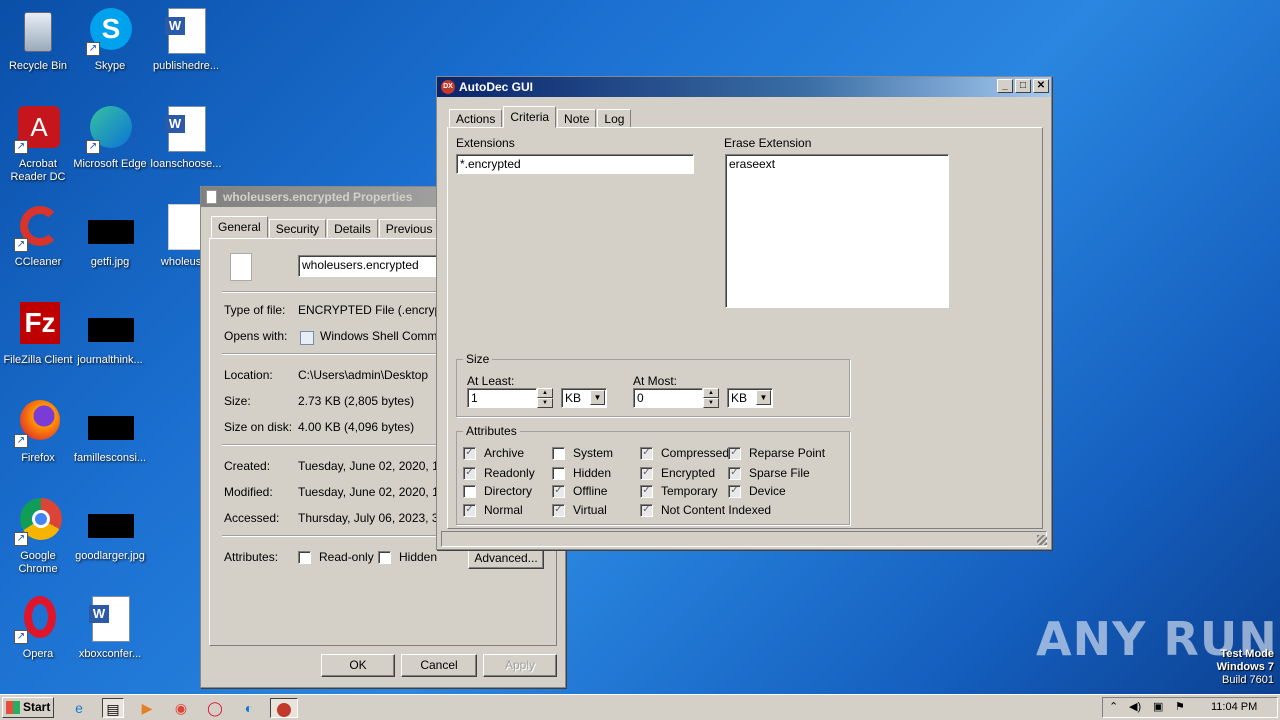 The width and height of the screenshot is (1280, 720). I want to click on attributes-label: Attributes:, so click(251, 557).